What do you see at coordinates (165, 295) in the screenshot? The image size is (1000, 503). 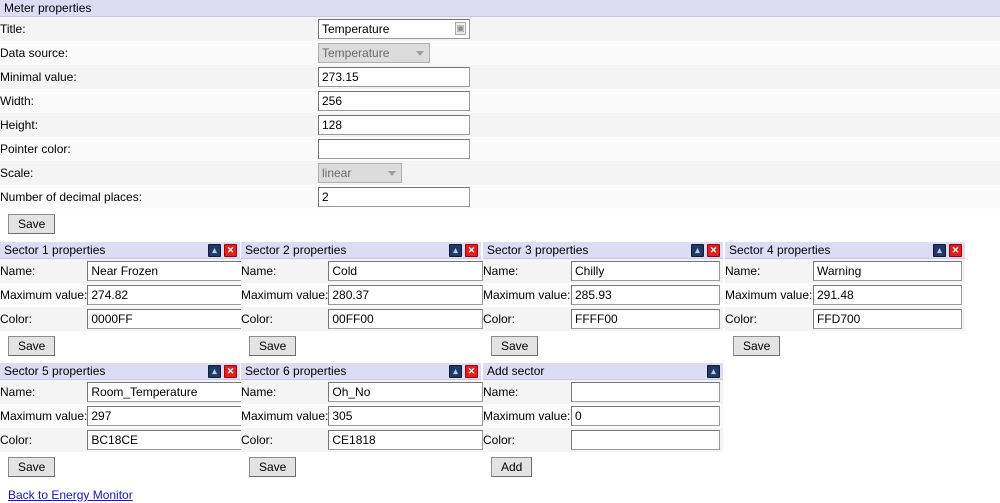 I see `sector-1-max-input` at bounding box center [165, 295].